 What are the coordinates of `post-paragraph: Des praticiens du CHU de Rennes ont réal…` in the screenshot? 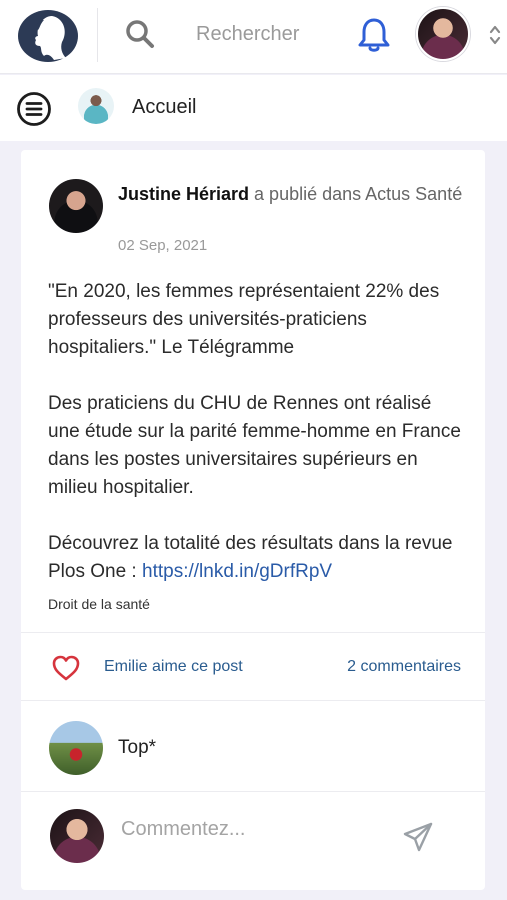 It's located at (254, 445).